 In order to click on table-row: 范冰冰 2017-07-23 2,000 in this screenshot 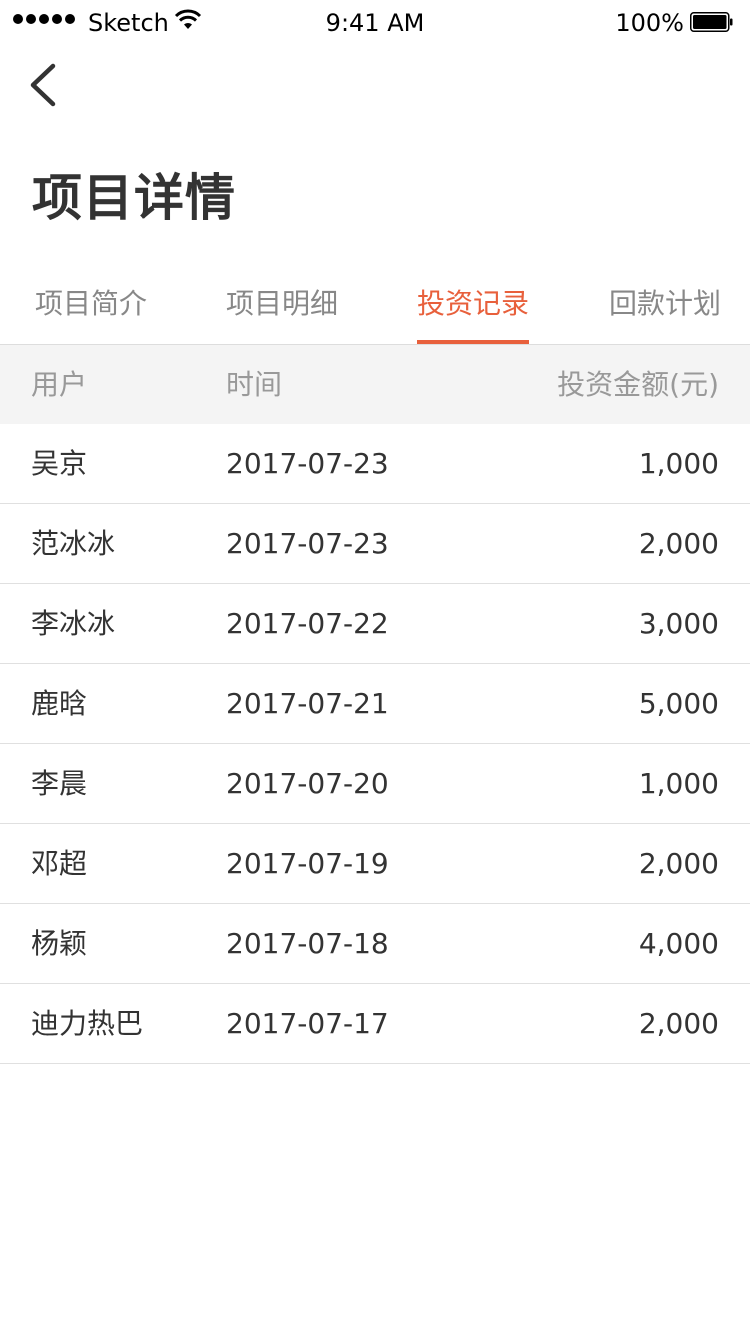, I will do `click(375, 544)`.